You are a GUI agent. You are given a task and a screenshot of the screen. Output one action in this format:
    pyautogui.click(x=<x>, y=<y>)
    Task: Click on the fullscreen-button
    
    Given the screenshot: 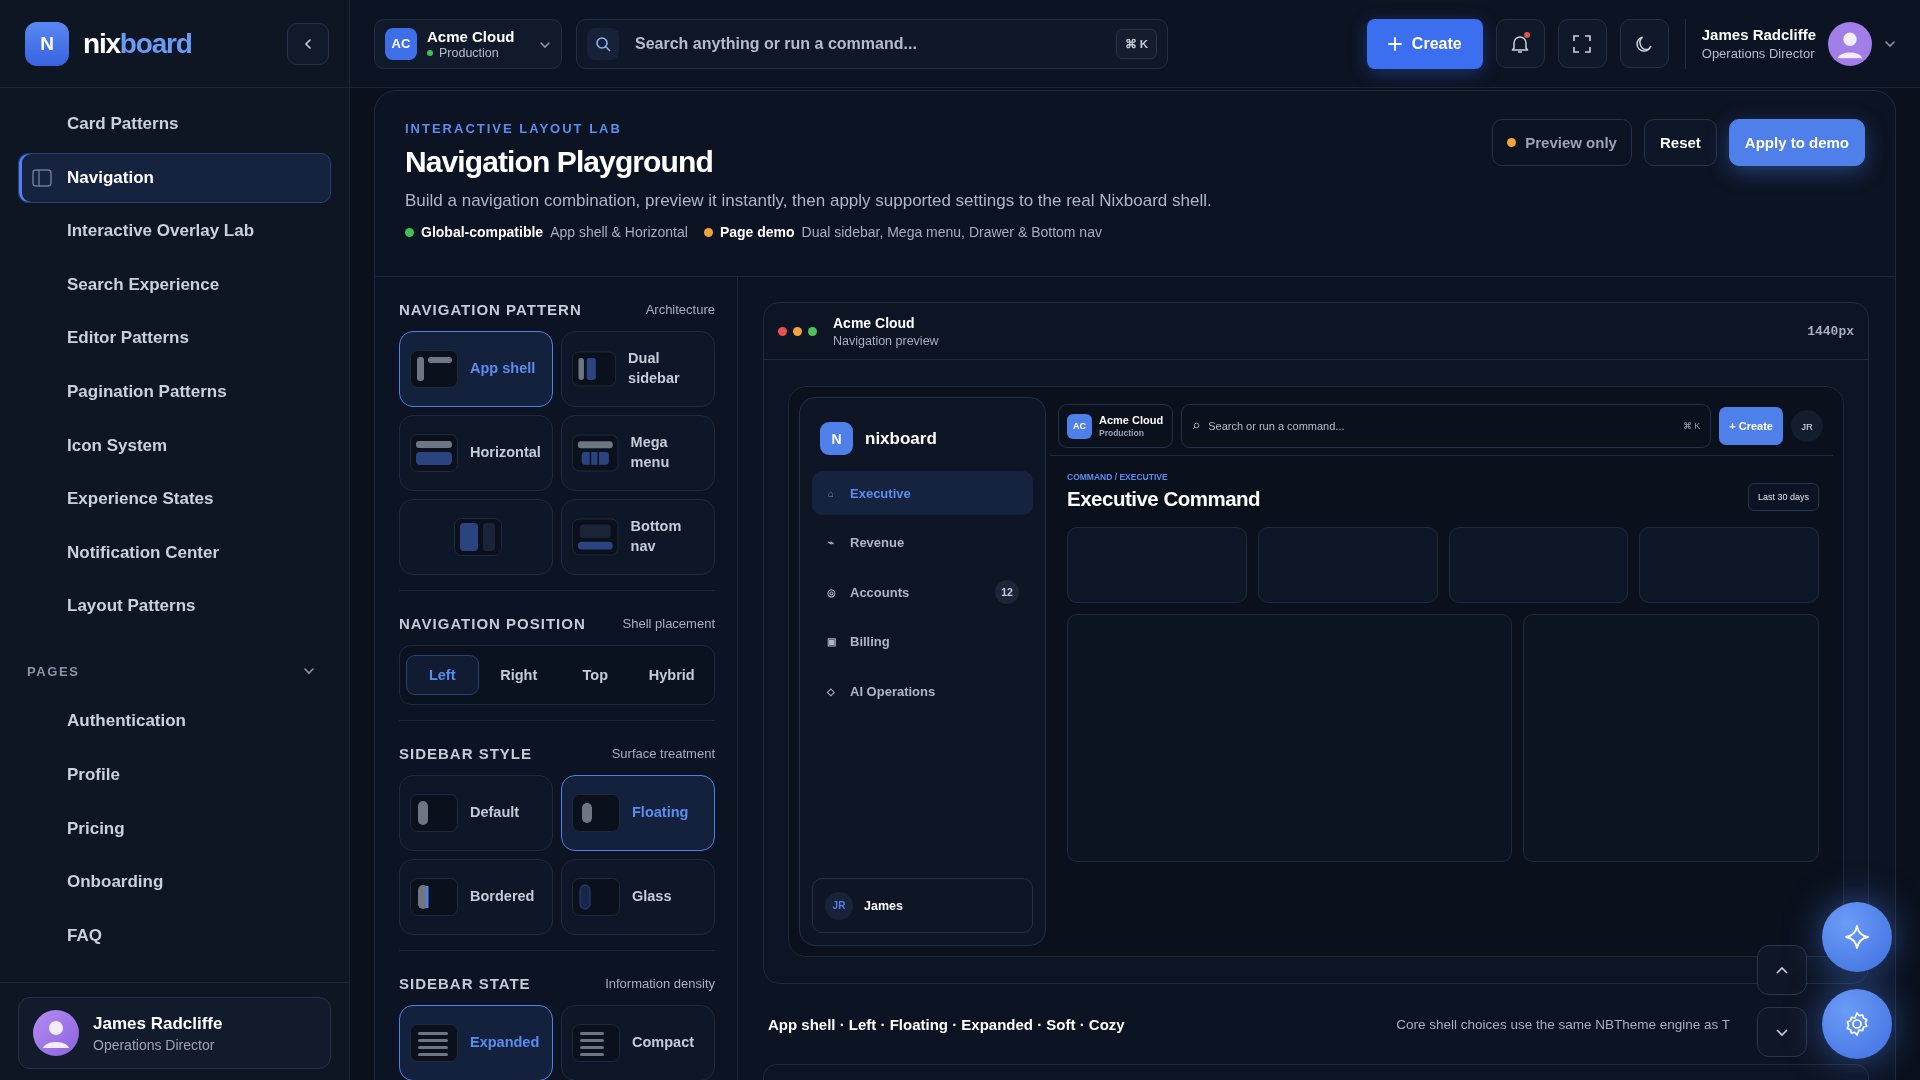 What is the action you would take?
    pyautogui.click(x=1582, y=43)
    